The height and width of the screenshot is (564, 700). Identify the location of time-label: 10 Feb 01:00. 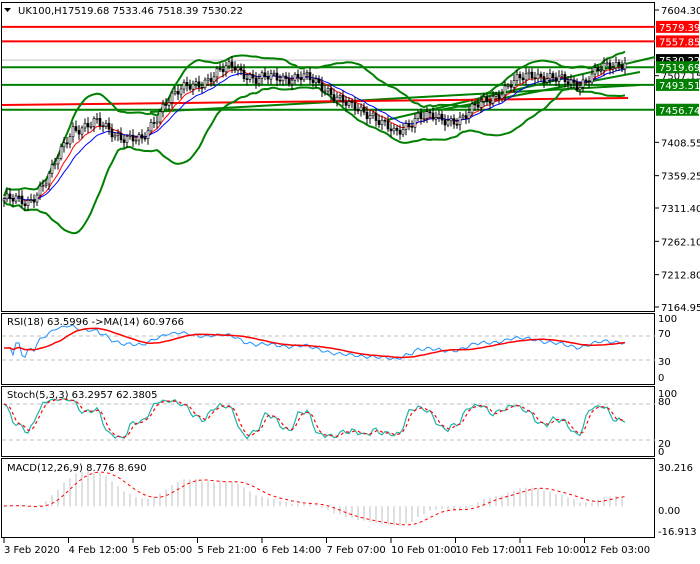
(424, 550).